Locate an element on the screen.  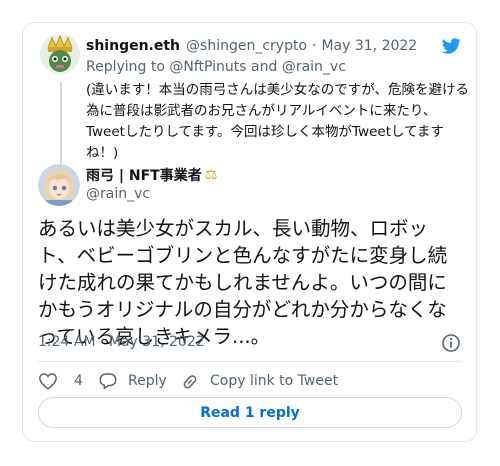
main-avatar is located at coordinates (59, 185).